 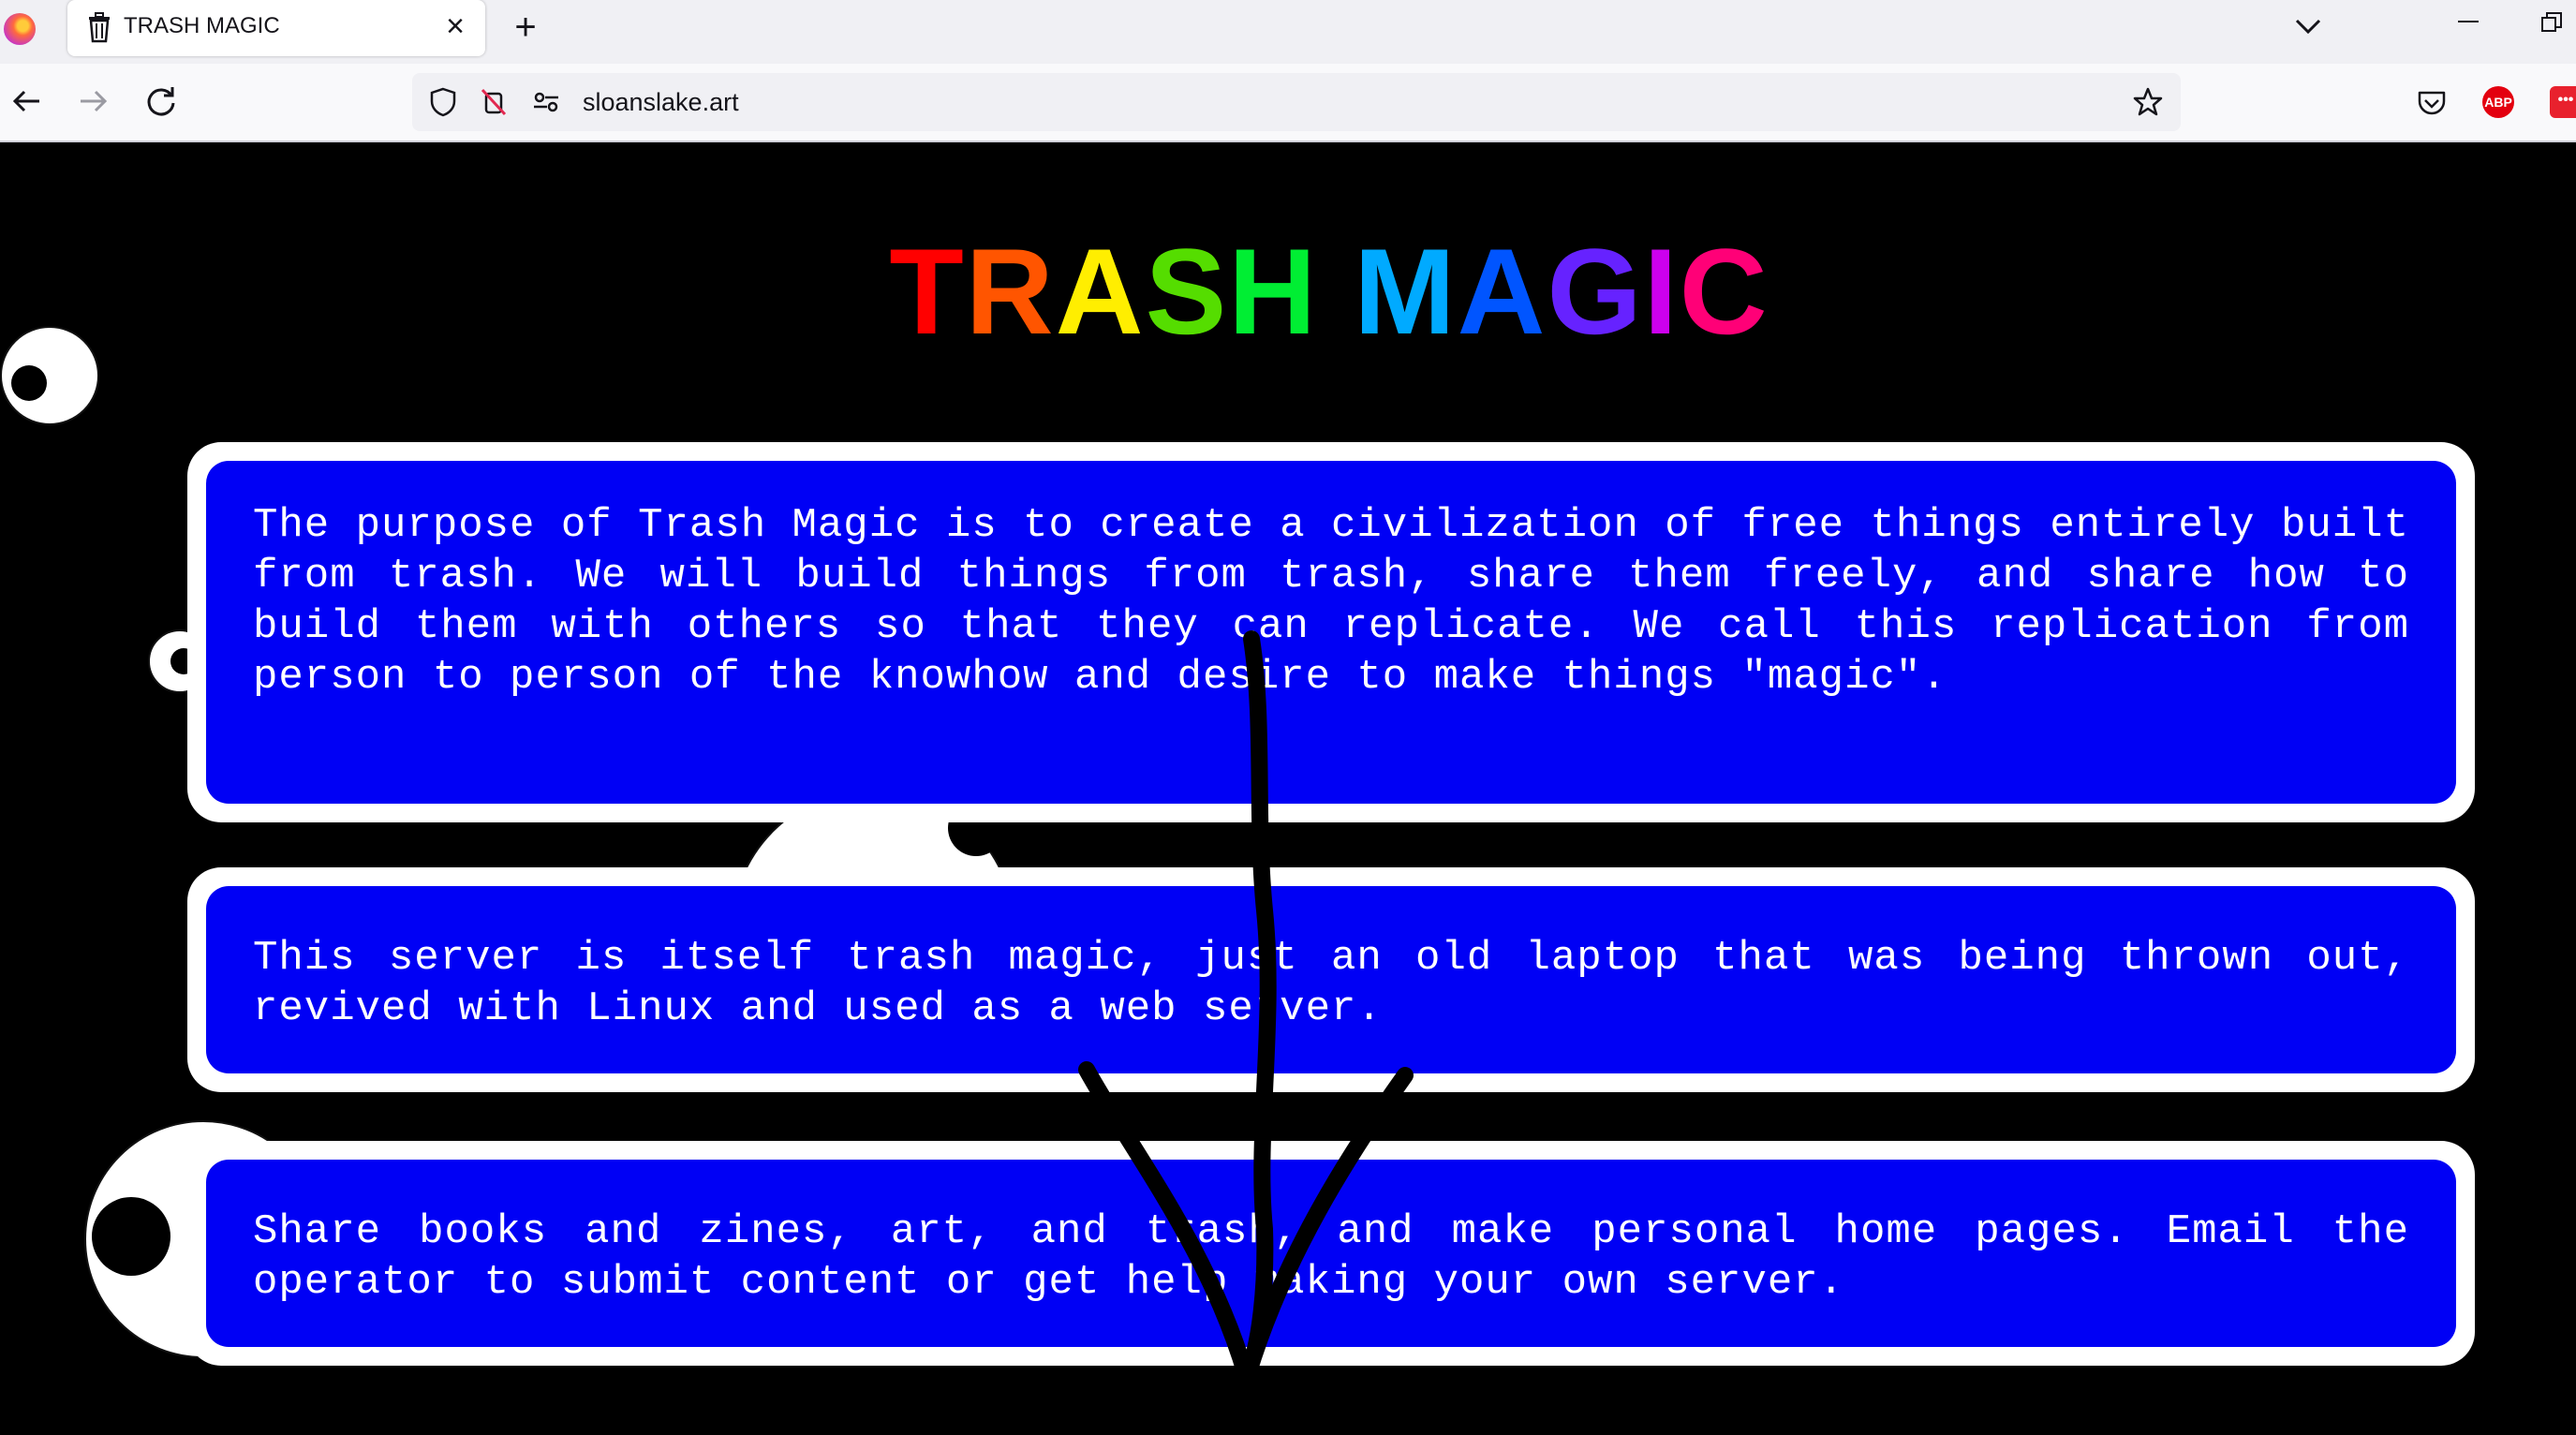 I want to click on restore-icon, so click(x=2552, y=22).